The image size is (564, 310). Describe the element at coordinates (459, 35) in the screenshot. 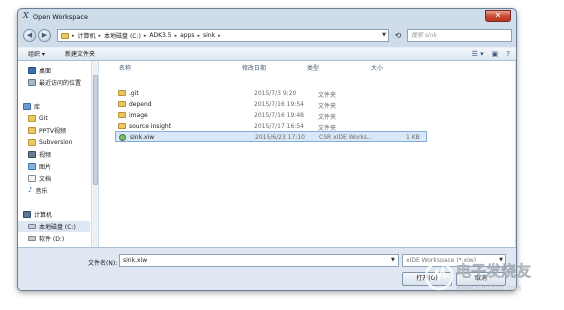

I see `search-input: 搜索 sink` at that location.